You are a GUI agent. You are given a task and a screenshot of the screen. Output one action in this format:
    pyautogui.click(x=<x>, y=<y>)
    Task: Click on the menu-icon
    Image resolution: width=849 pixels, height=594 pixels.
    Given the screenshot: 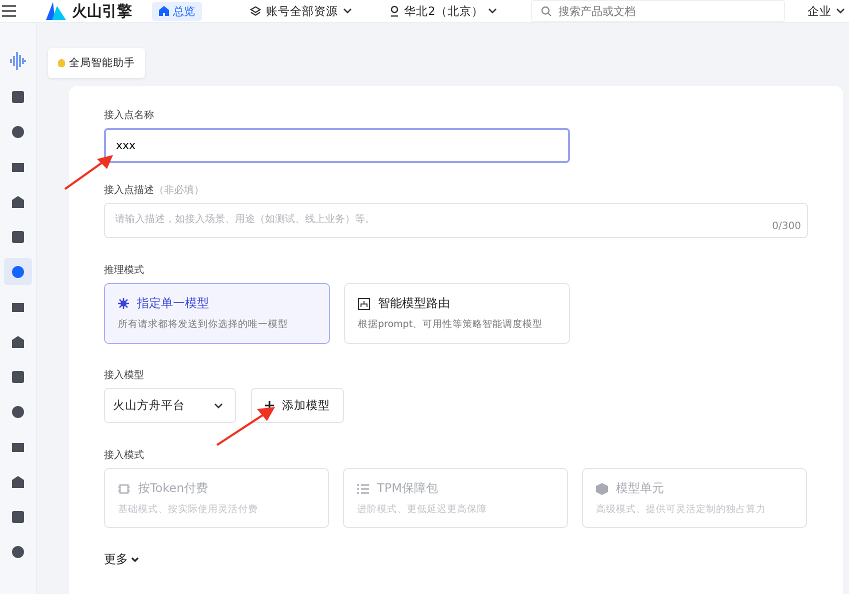 What is the action you would take?
    pyautogui.click(x=9, y=11)
    